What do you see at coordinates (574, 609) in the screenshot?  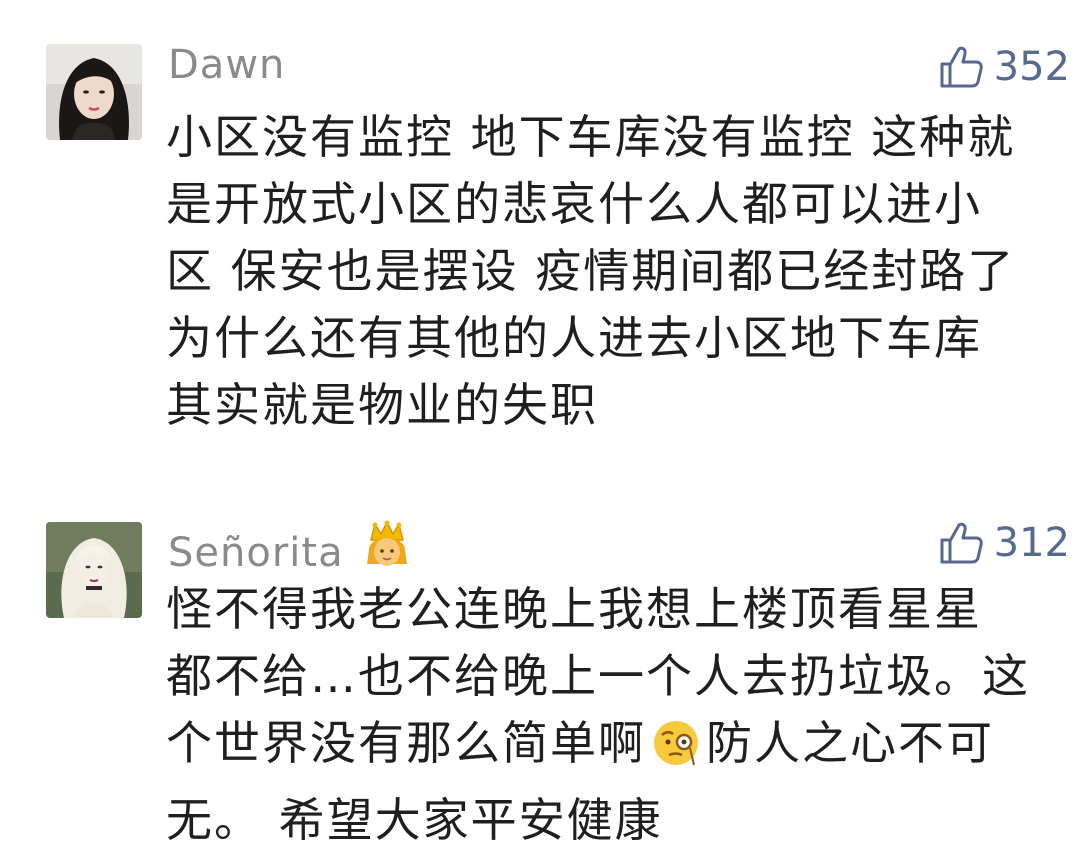 I see `comment-line: 怪不得我老公连晚上我想上楼顶看星星` at bounding box center [574, 609].